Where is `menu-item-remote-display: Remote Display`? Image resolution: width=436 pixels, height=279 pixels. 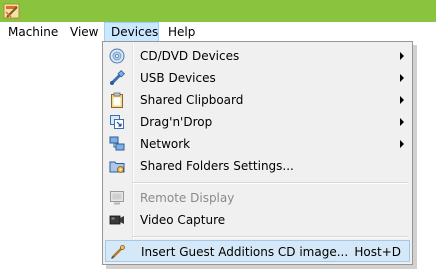 menu-item-remote-display: Remote Display is located at coordinates (257, 198).